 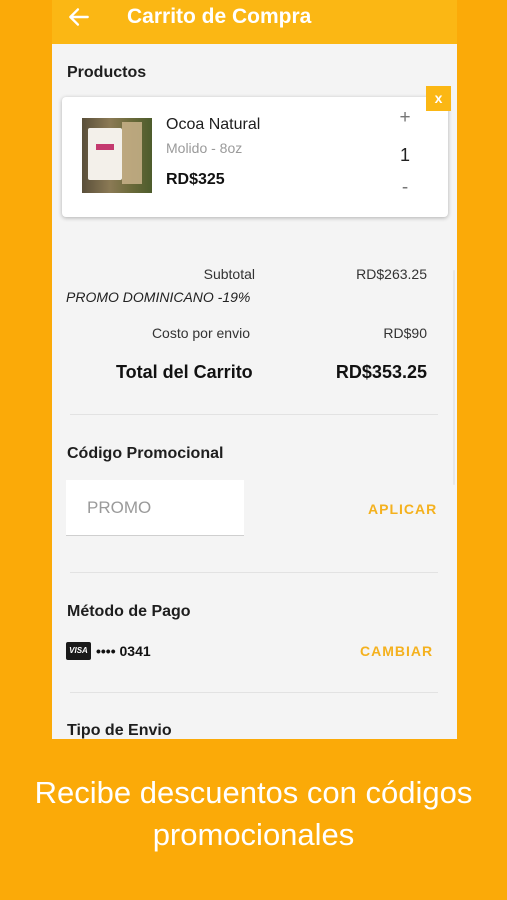 What do you see at coordinates (454, 377) in the screenshot?
I see `scrollbar` at bounding box center [454, 377].